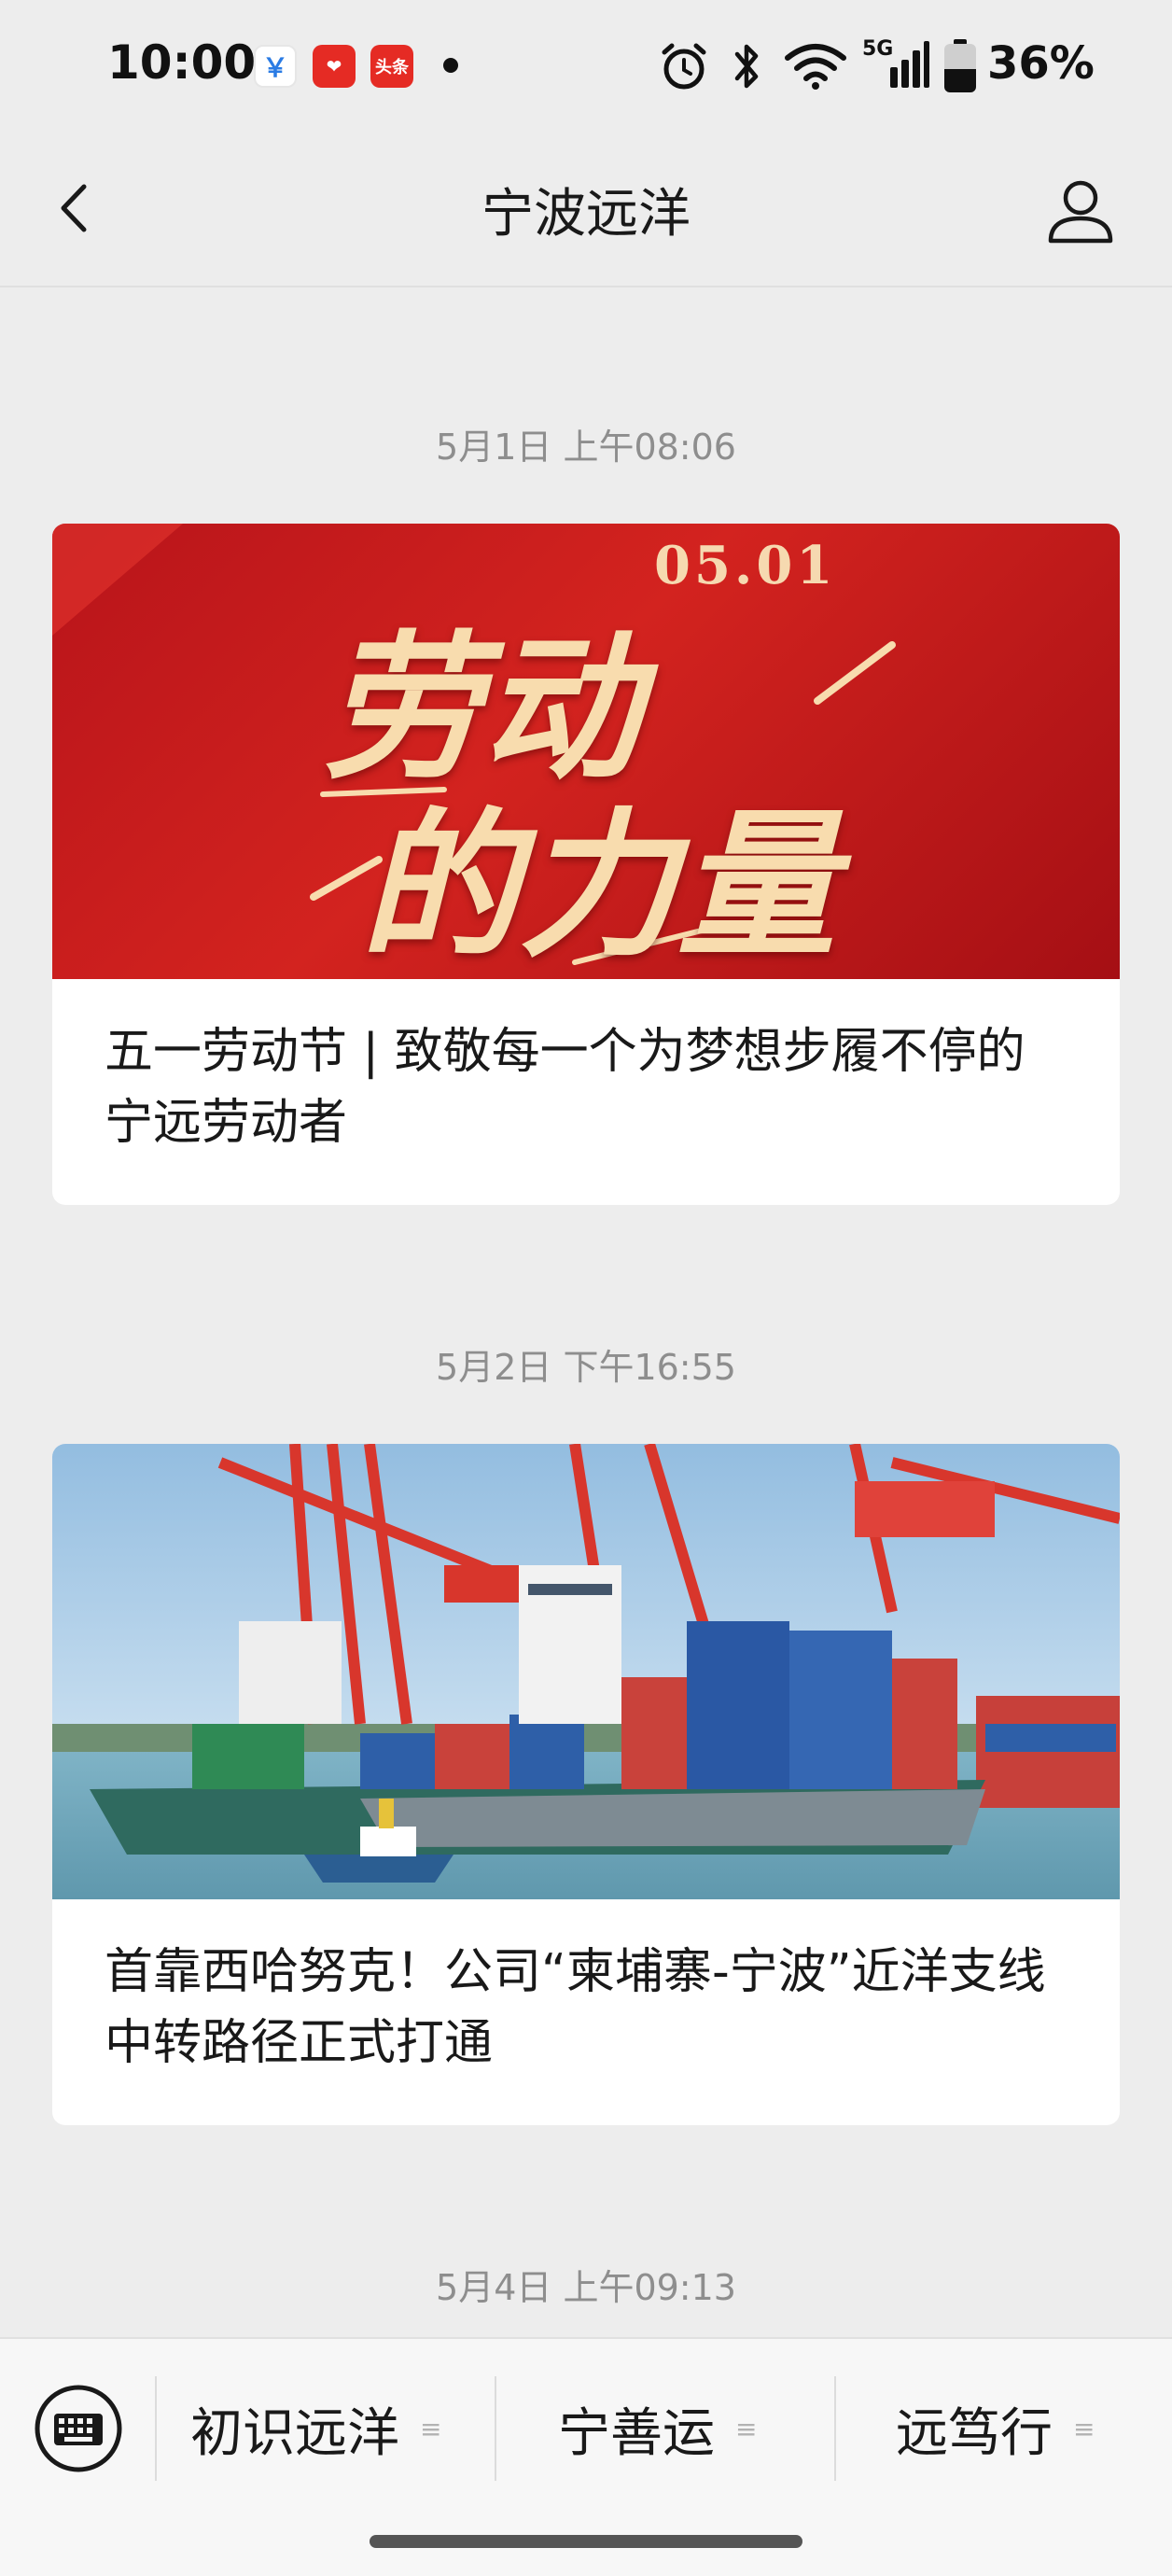  Describe the element at coordinates (275, 66) in the screenshot. I see `pay-app-icon: ￥` at that location.